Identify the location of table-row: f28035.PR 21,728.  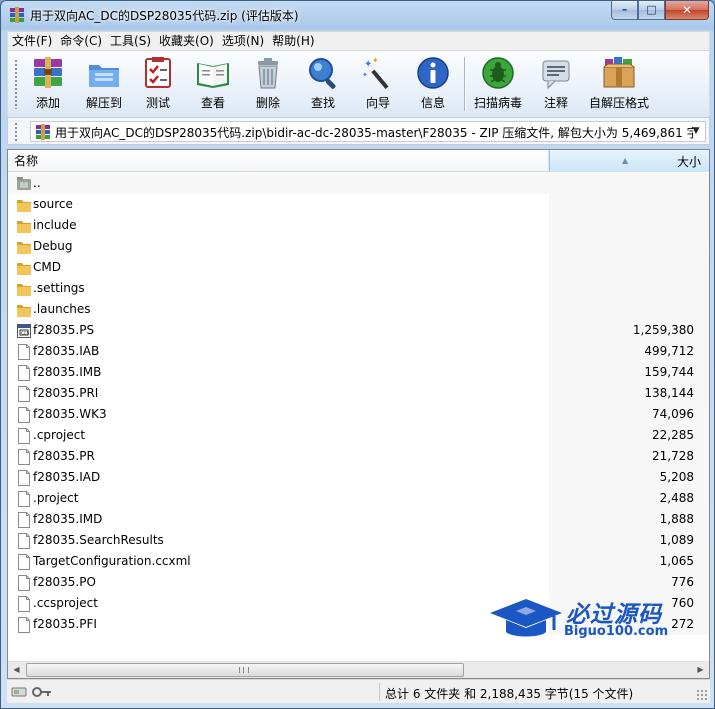
(358, 456).